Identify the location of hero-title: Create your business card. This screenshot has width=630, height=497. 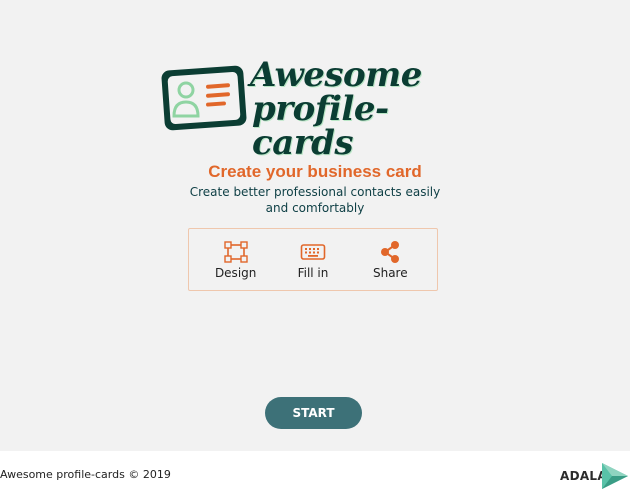
(315, 171).